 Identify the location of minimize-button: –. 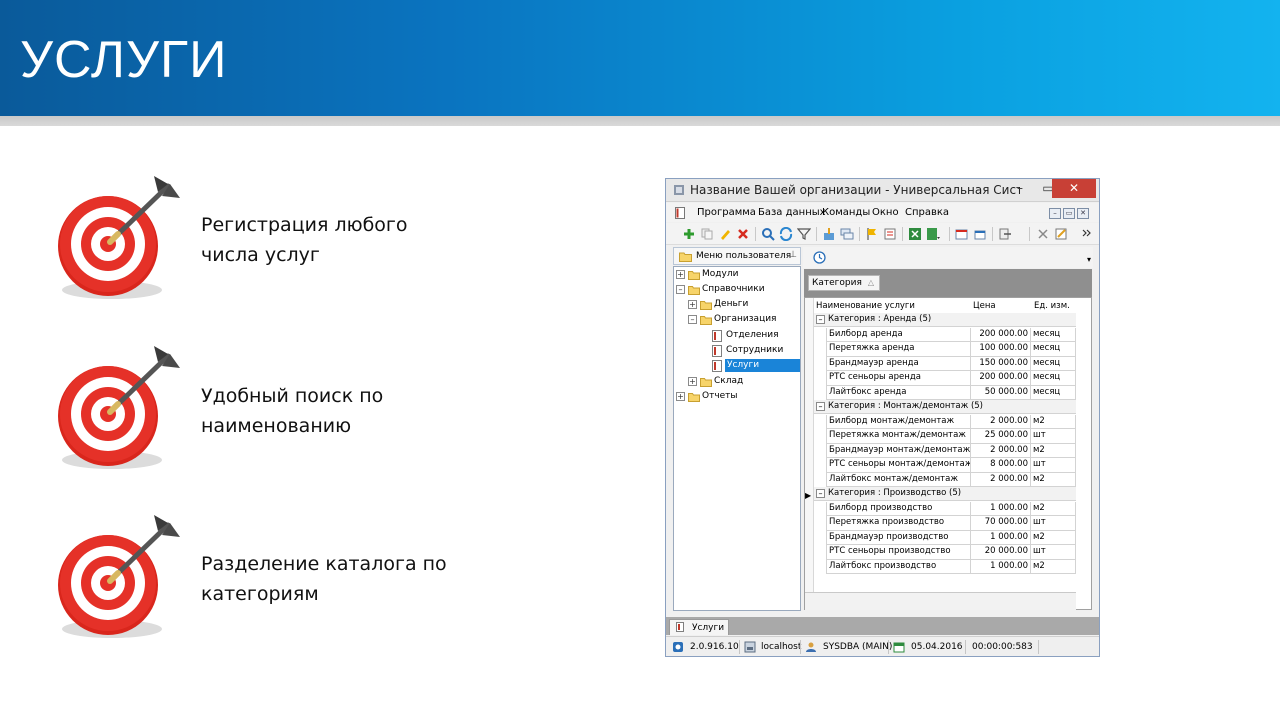
(1020, 188).